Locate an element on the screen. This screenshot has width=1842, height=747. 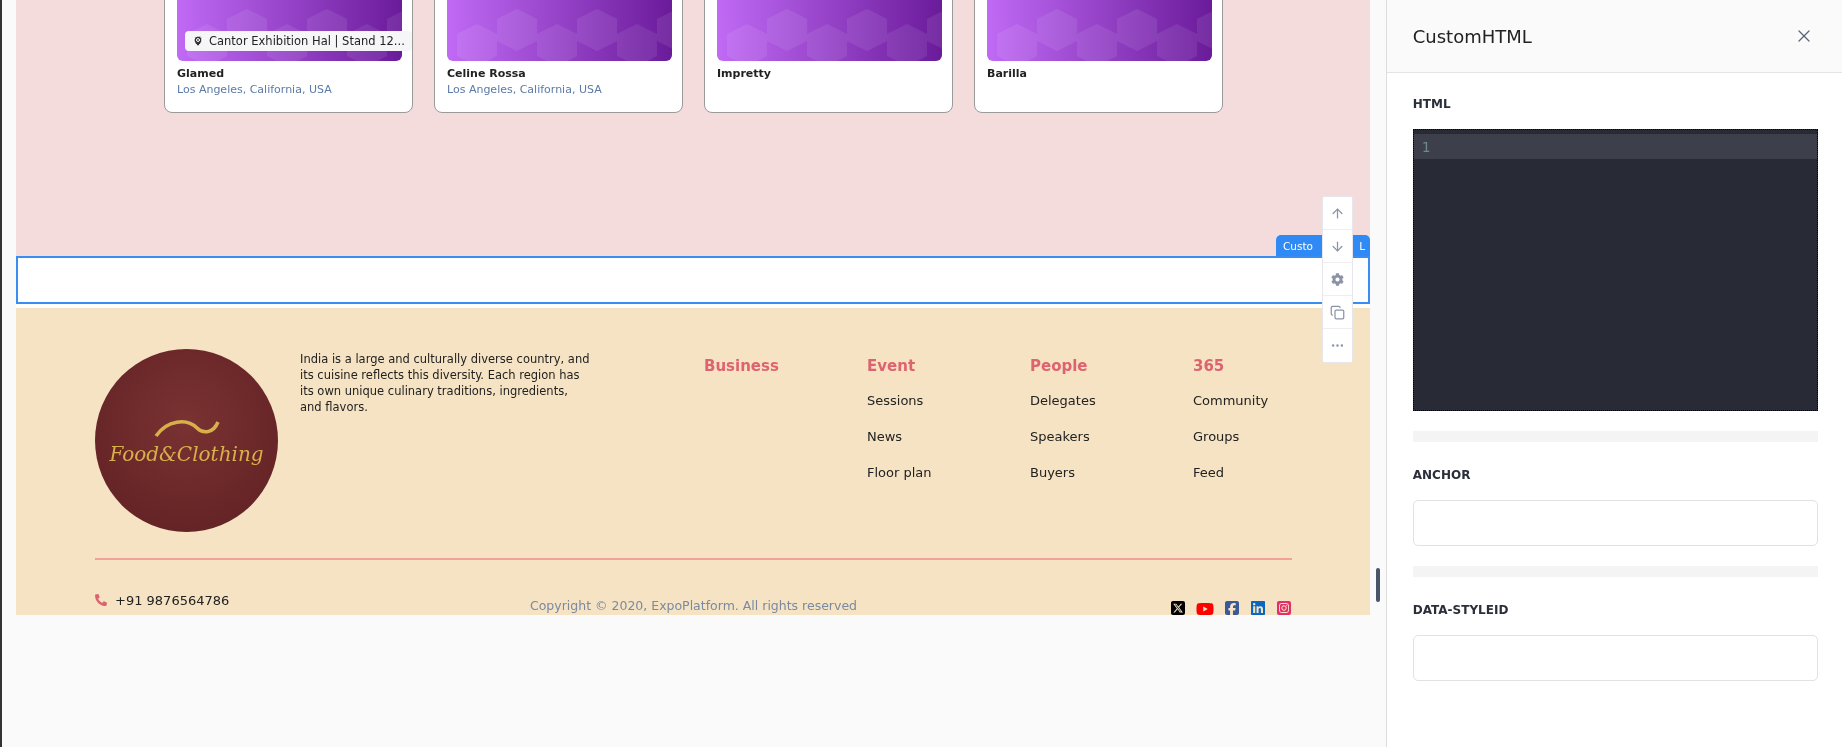
selected-block is located at coordinates (693, 280).